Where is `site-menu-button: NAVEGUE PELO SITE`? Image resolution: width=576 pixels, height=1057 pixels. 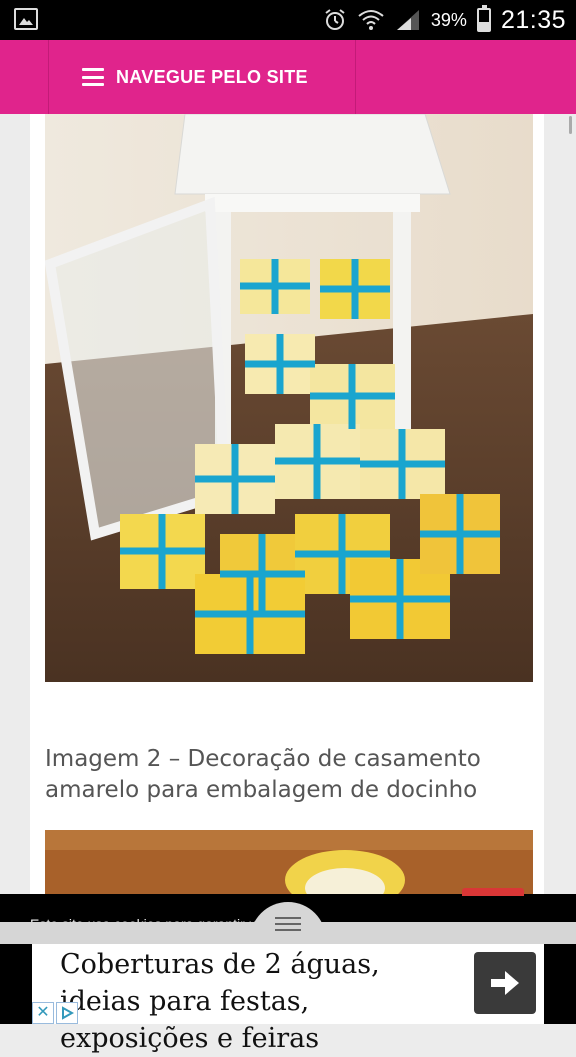 site-menu-button: NAVEGUE PELO SITE is located at coordinates (195, 77).